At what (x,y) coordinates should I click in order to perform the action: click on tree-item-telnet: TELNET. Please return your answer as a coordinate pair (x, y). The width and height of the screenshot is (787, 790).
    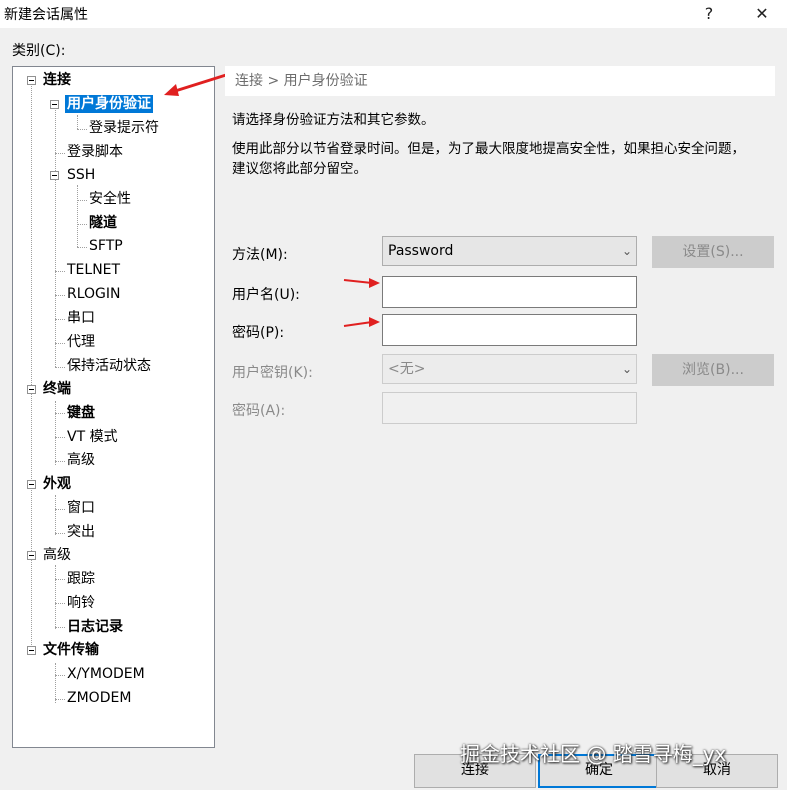
    Looking at the image, I should click on (93, 270).